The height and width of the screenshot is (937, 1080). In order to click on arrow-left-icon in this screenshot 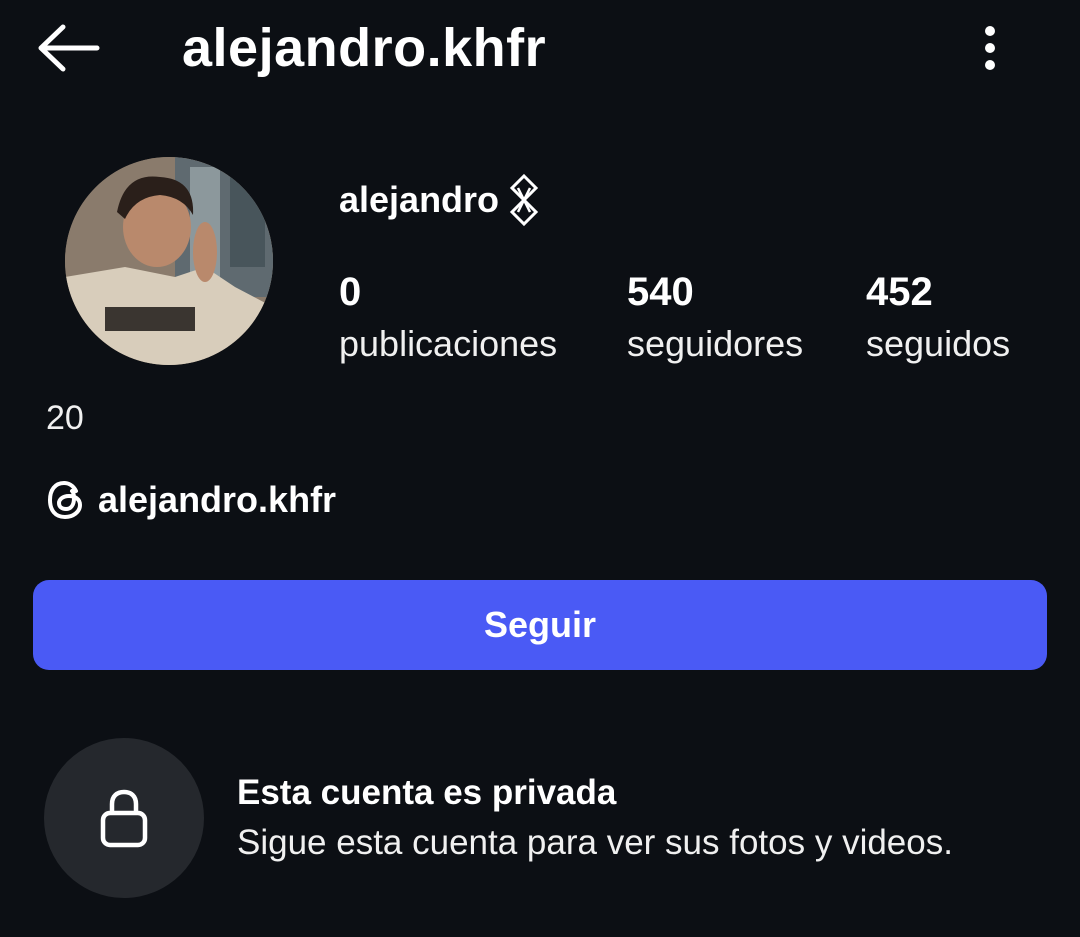, I will do `click(69, 48)`.